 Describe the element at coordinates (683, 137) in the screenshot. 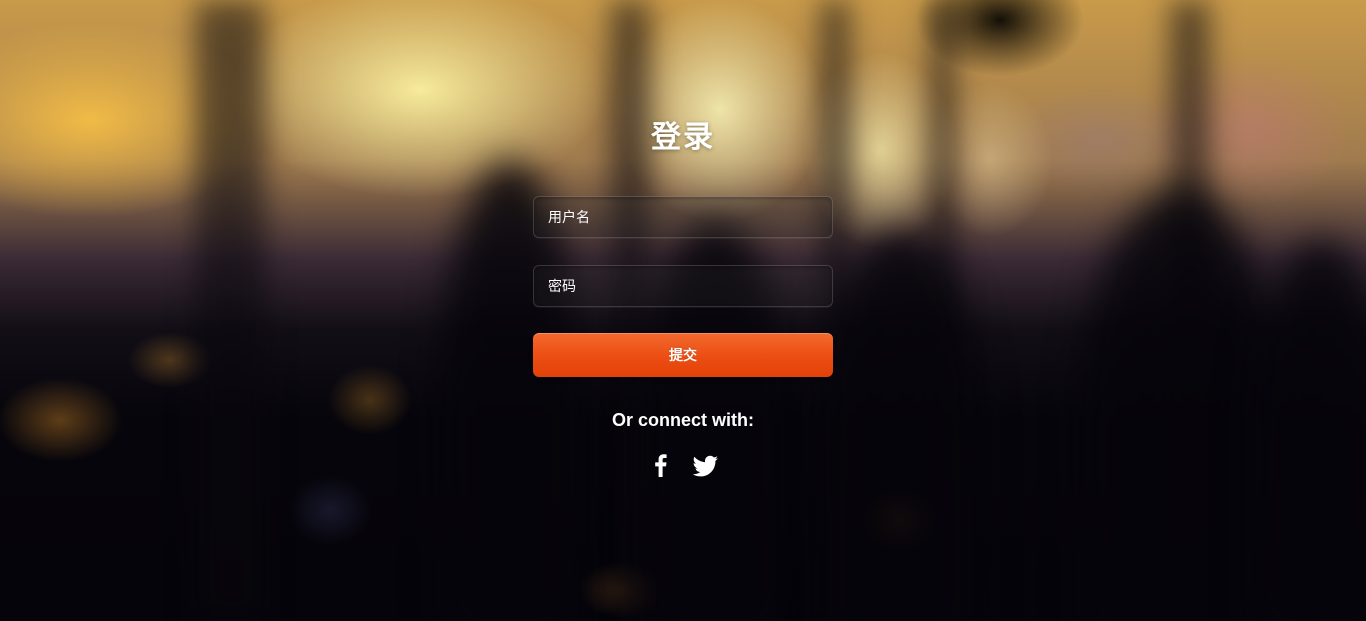

I see `login-title: 登录` at that location.